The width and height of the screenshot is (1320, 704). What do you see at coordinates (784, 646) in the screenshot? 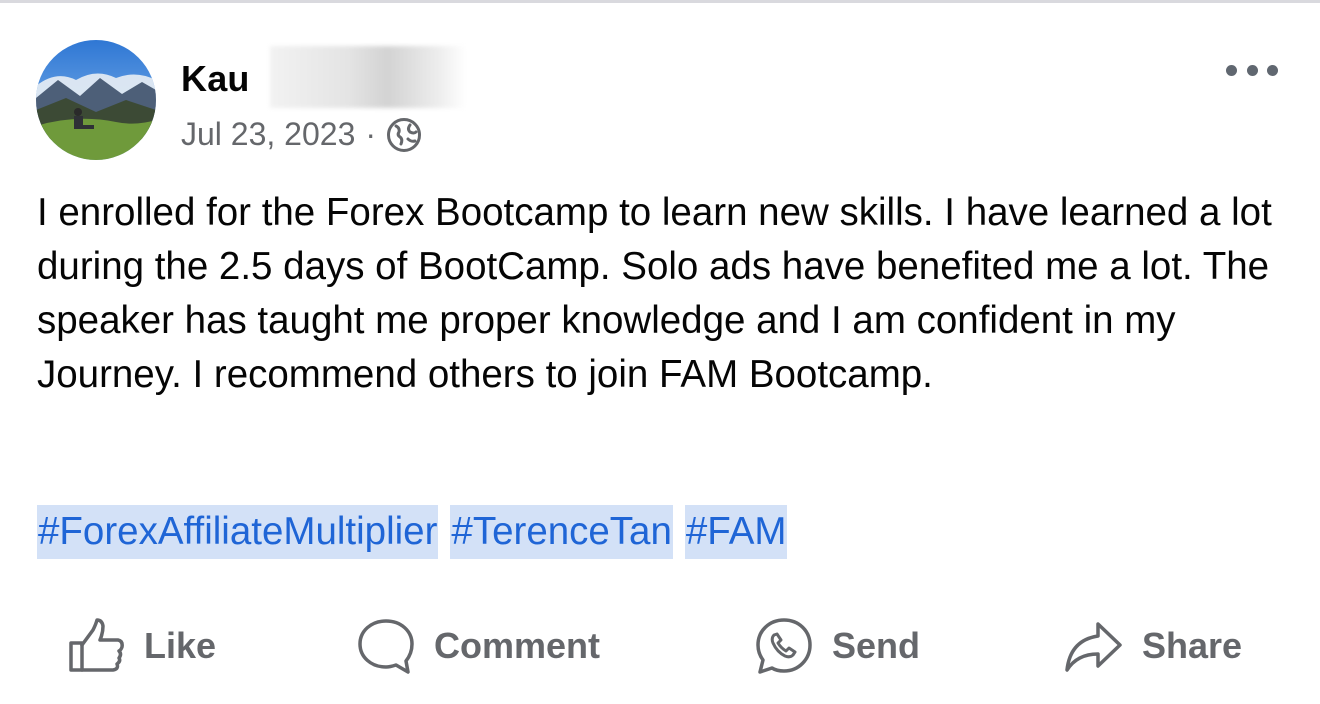
I see `messenger-icon` at bounding box center [784, 646].